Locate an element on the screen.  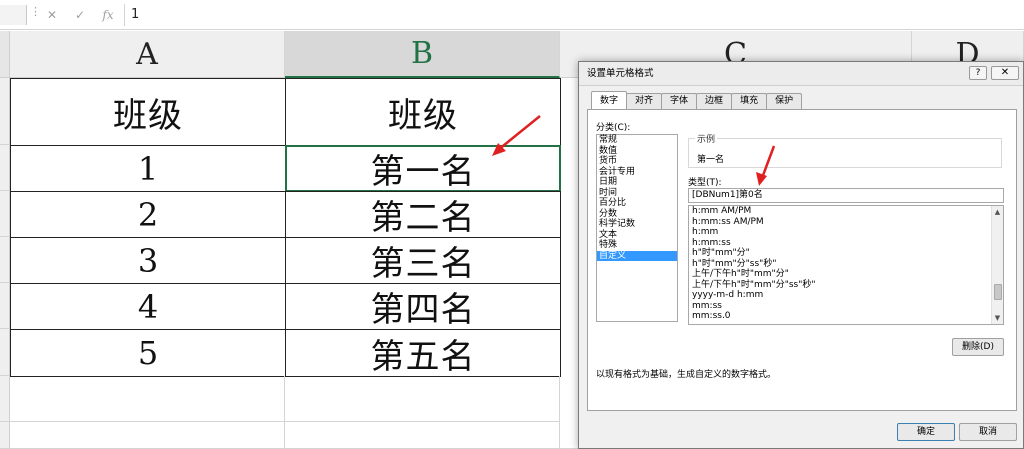
cell-text: 第五名 is located at coordinates (423, 356).